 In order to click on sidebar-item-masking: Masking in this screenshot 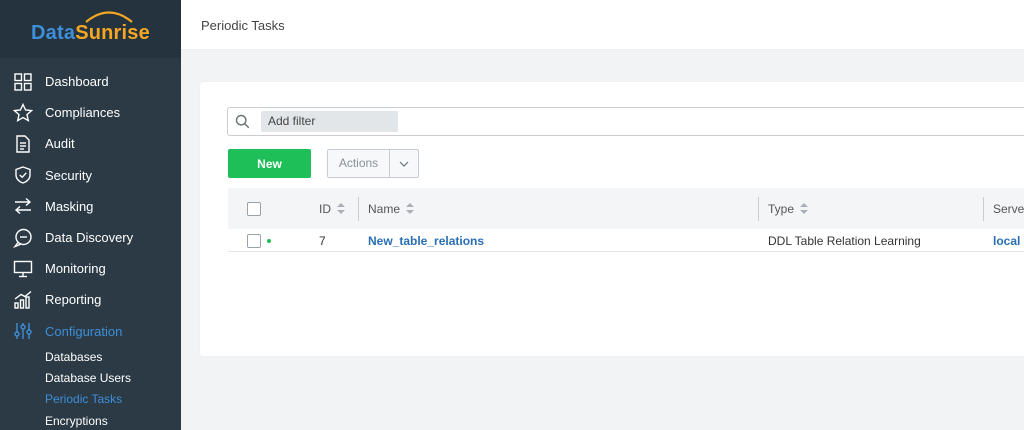, I will do `click(90, 206)`.